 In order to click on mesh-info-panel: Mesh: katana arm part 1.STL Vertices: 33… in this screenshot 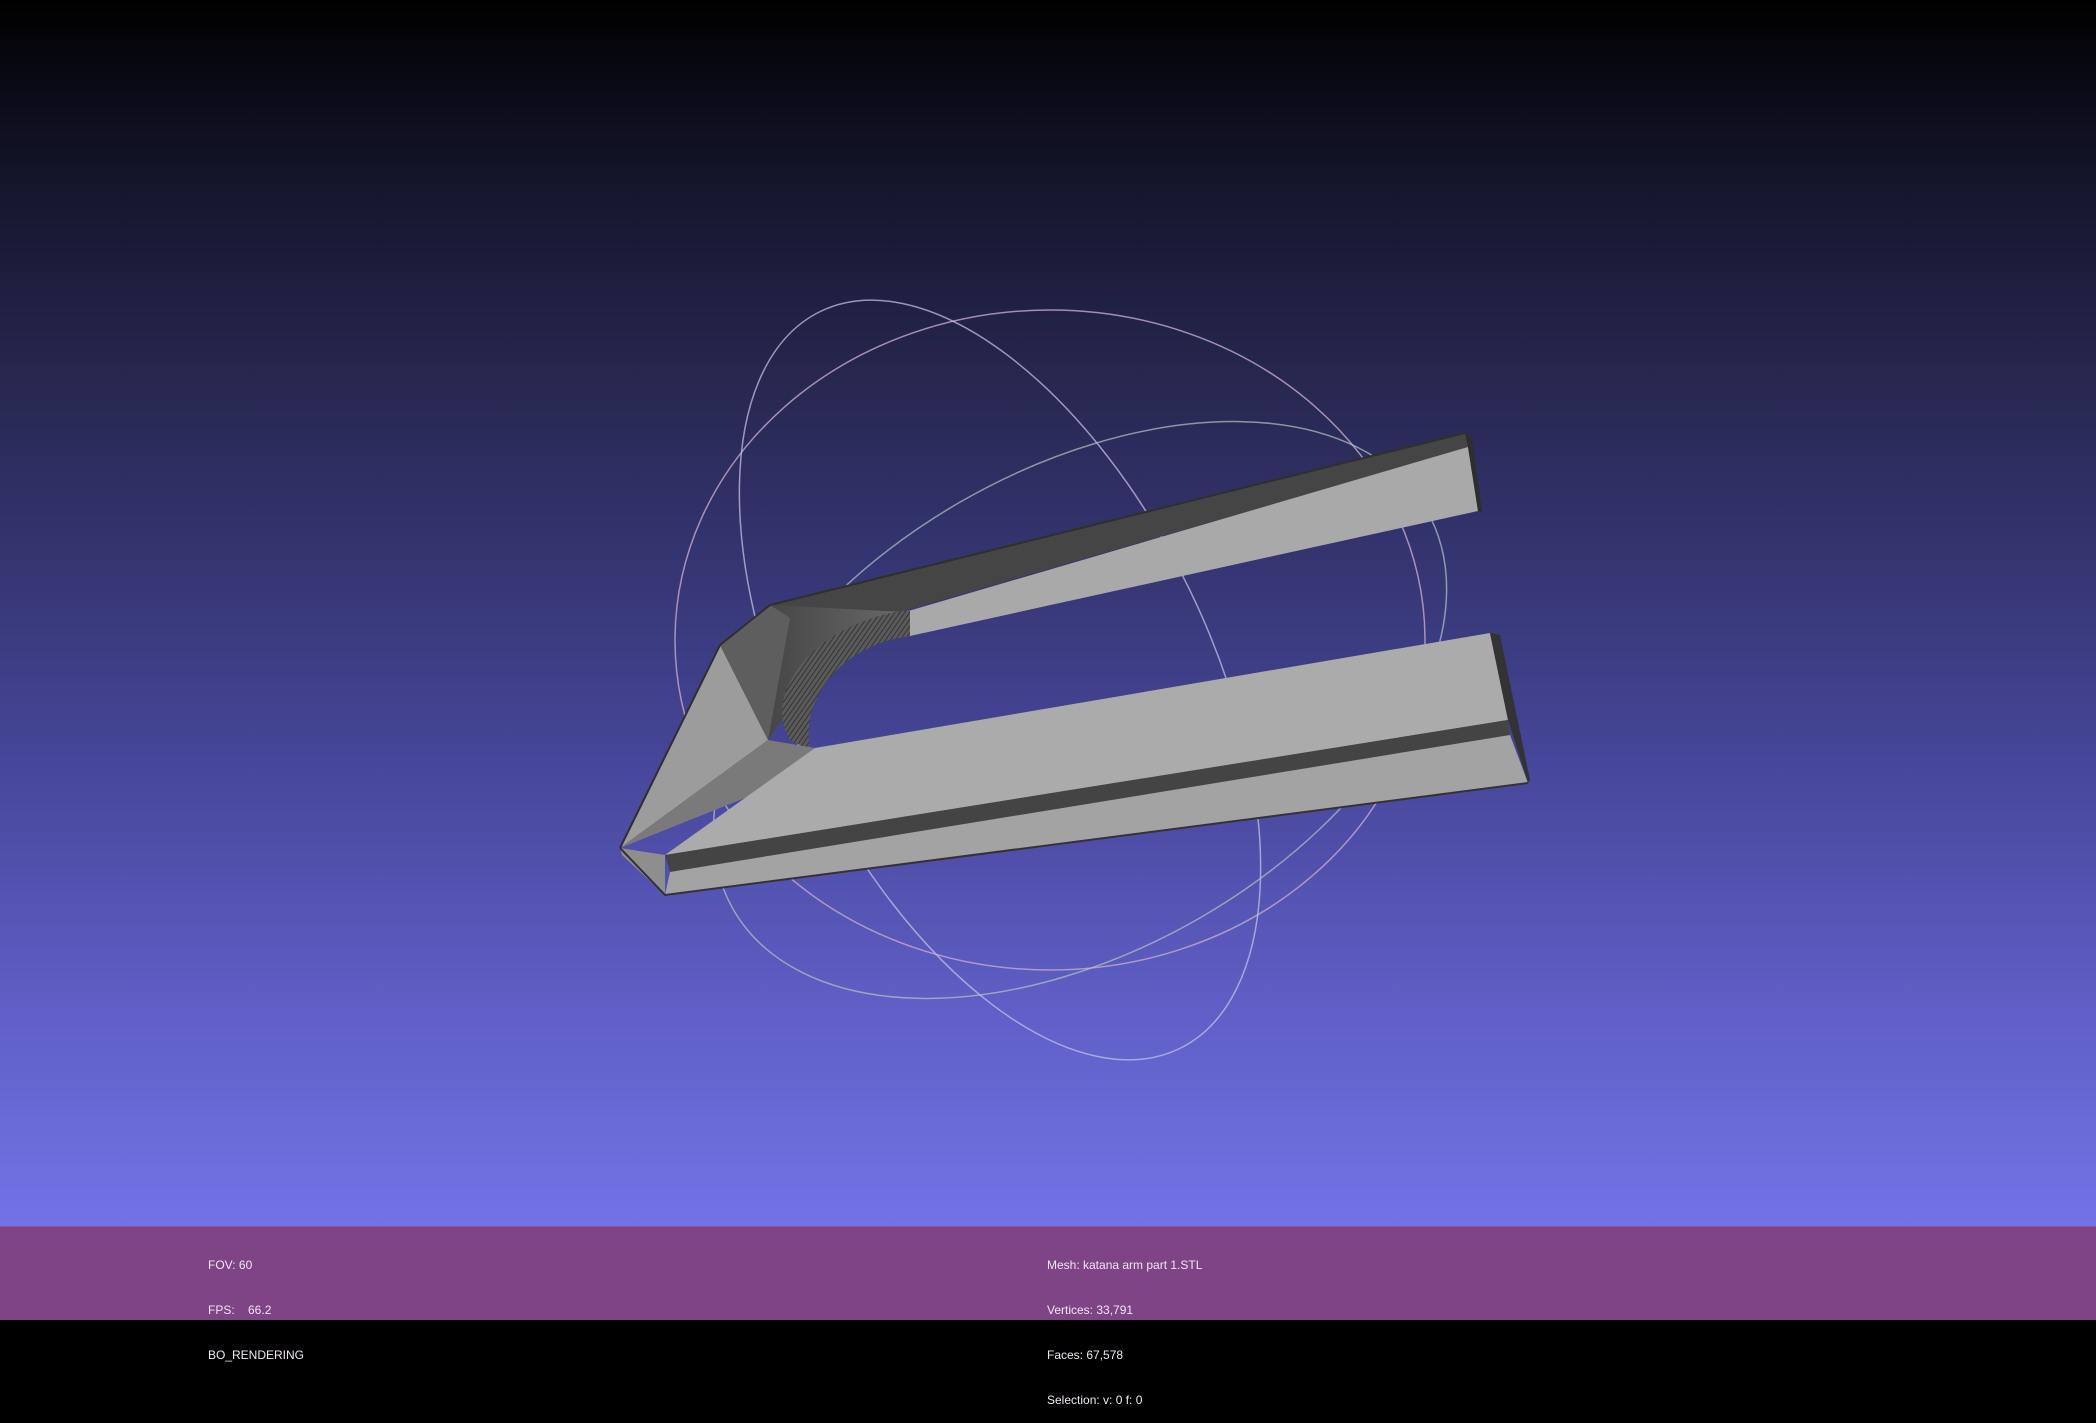, I will do `click(1124, 1325)`.